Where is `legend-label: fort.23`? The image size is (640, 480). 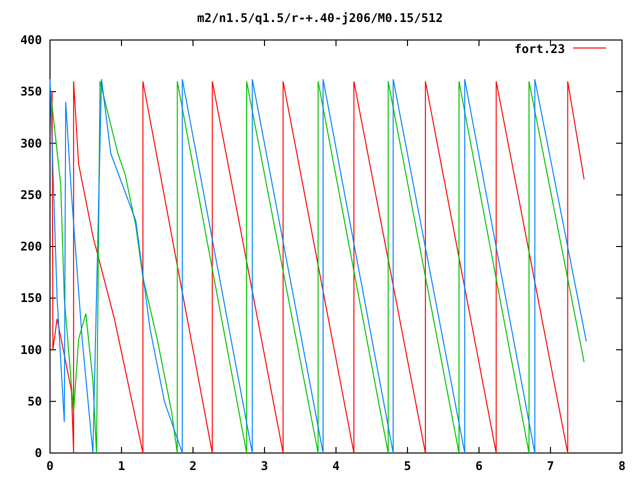 legend-label: fort.23 is located at coordinates (539, 49).